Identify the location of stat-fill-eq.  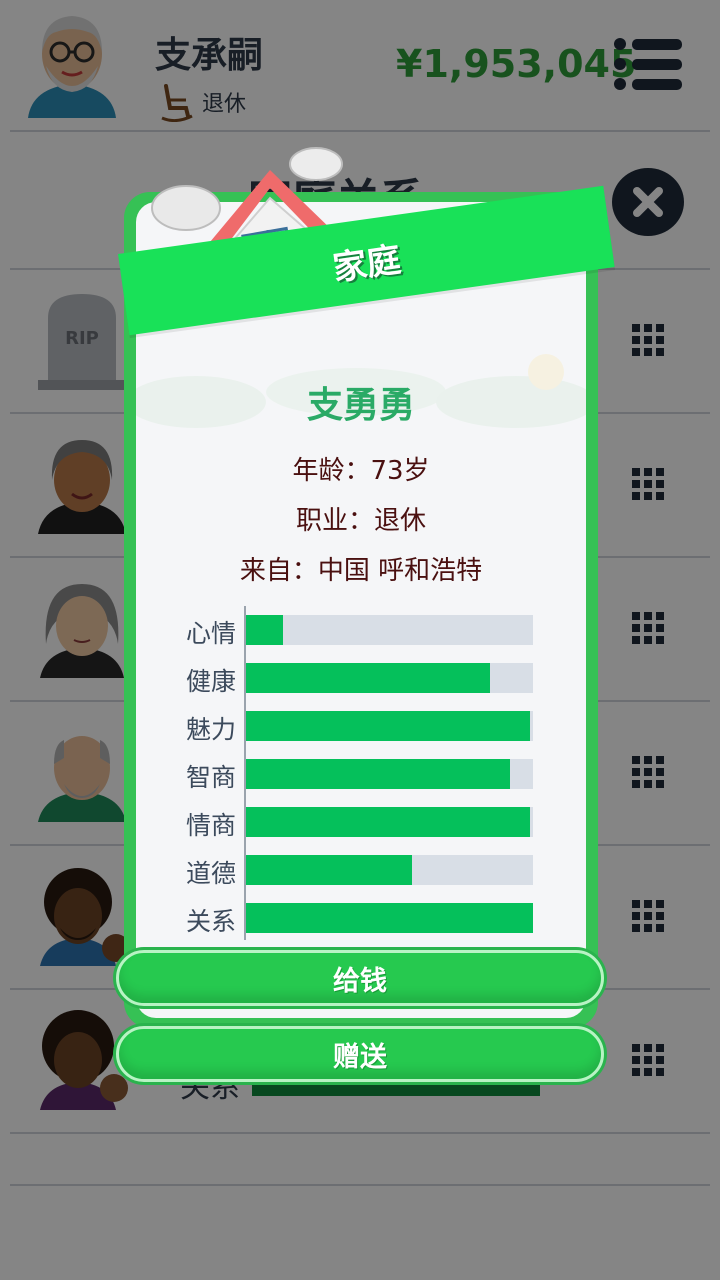
(388, 822).